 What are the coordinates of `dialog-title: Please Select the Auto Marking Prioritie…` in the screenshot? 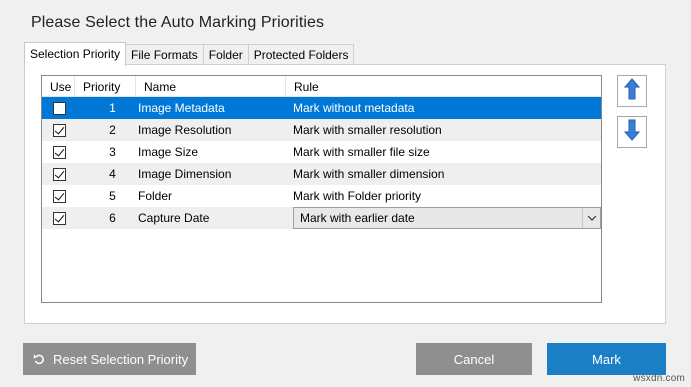 It's located at (178, 22).